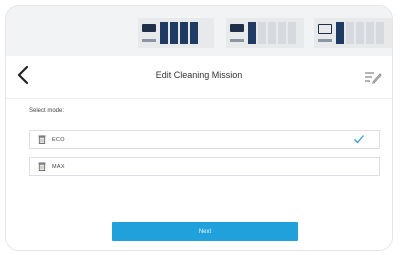 The height and width of the screenshot is (255, 400). Describe the element at coordinates (199, 75) in the screenshot. I see `page-title: Edit Cleaning Mission` at that location.